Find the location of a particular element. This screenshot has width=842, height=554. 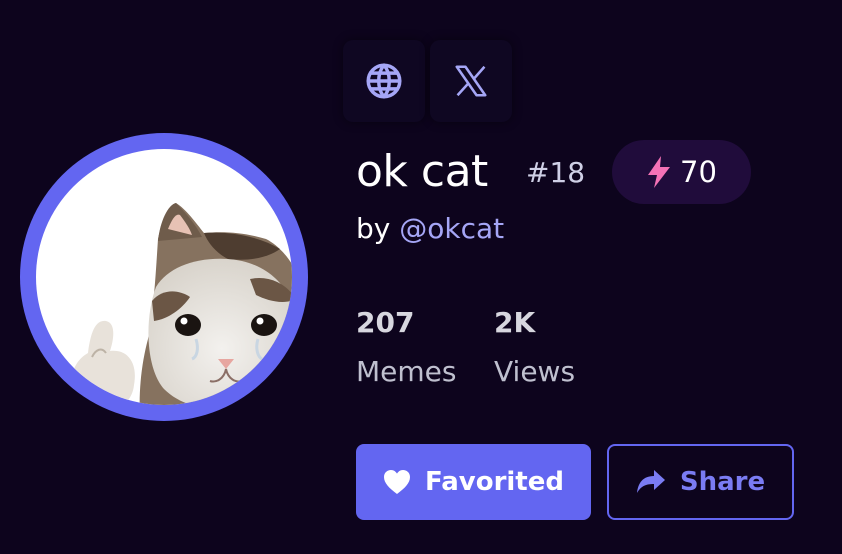

twitter-button is located at coordinates (471, 81).